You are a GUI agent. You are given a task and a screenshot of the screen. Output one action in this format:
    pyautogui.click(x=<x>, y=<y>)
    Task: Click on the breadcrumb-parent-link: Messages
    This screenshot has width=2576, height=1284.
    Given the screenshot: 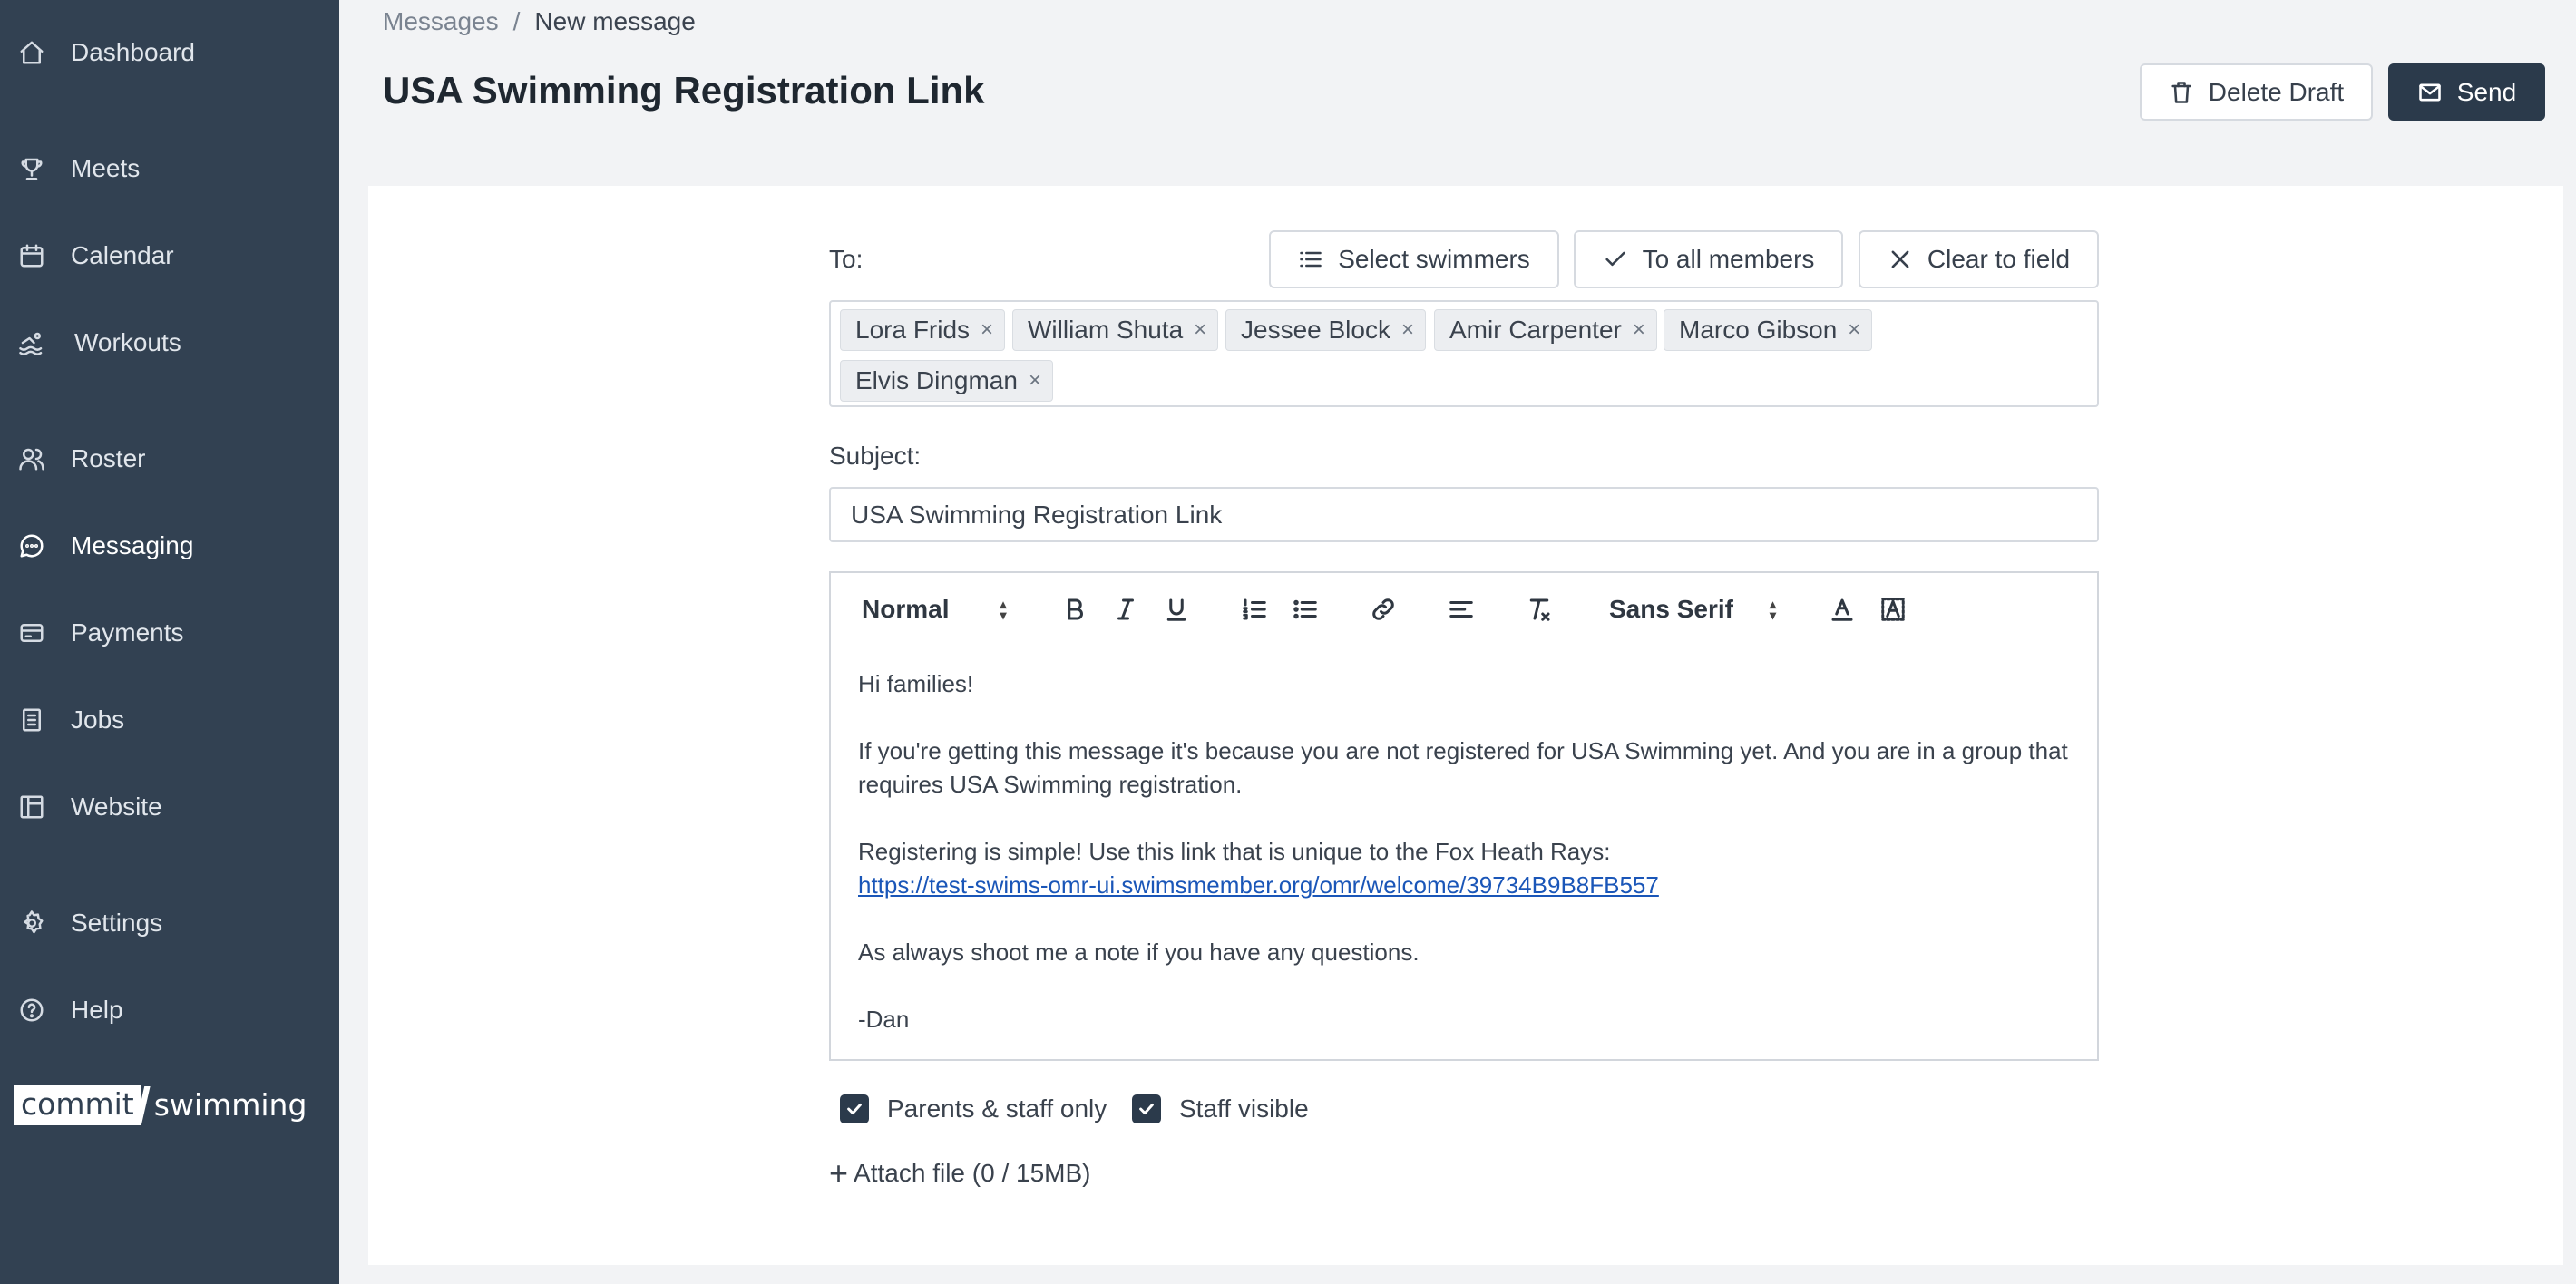 What is the action you would take?
    pyautogui.click(x=441, y=21)
    